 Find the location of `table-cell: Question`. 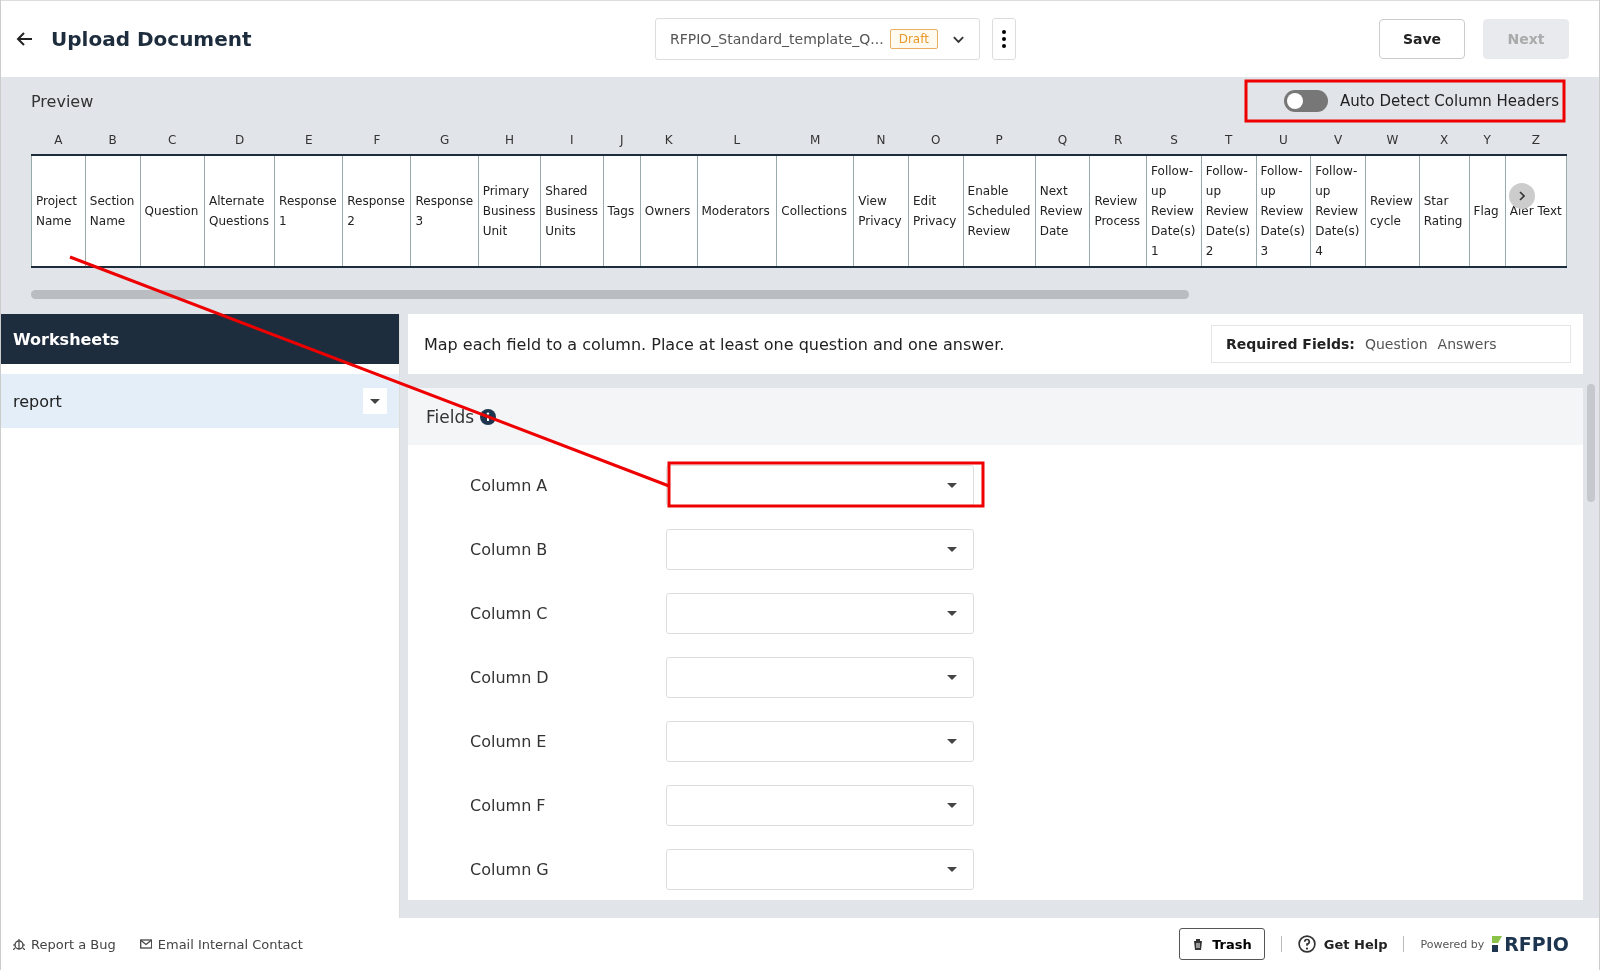

table-cell: Question is located at coordinates (172, 211).